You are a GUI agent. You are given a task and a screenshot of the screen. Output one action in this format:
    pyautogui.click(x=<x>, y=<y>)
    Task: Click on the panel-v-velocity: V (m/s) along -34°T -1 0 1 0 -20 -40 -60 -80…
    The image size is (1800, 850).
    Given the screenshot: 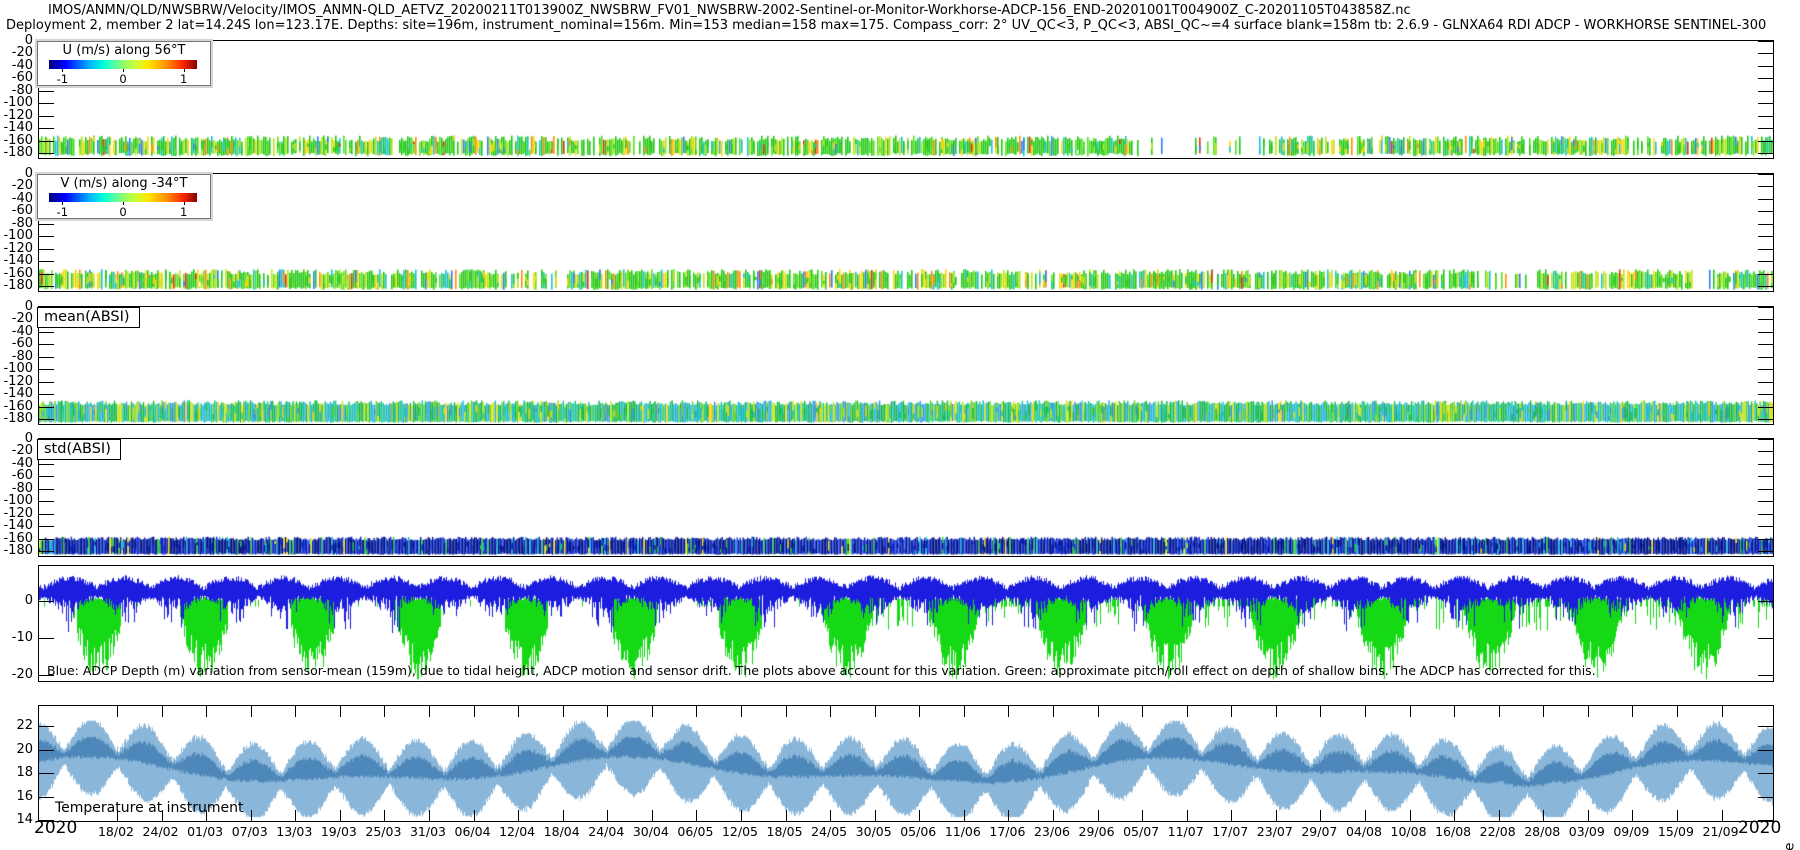 What is the action you would take?
    pyautogui.click(x=888, y=229)
    